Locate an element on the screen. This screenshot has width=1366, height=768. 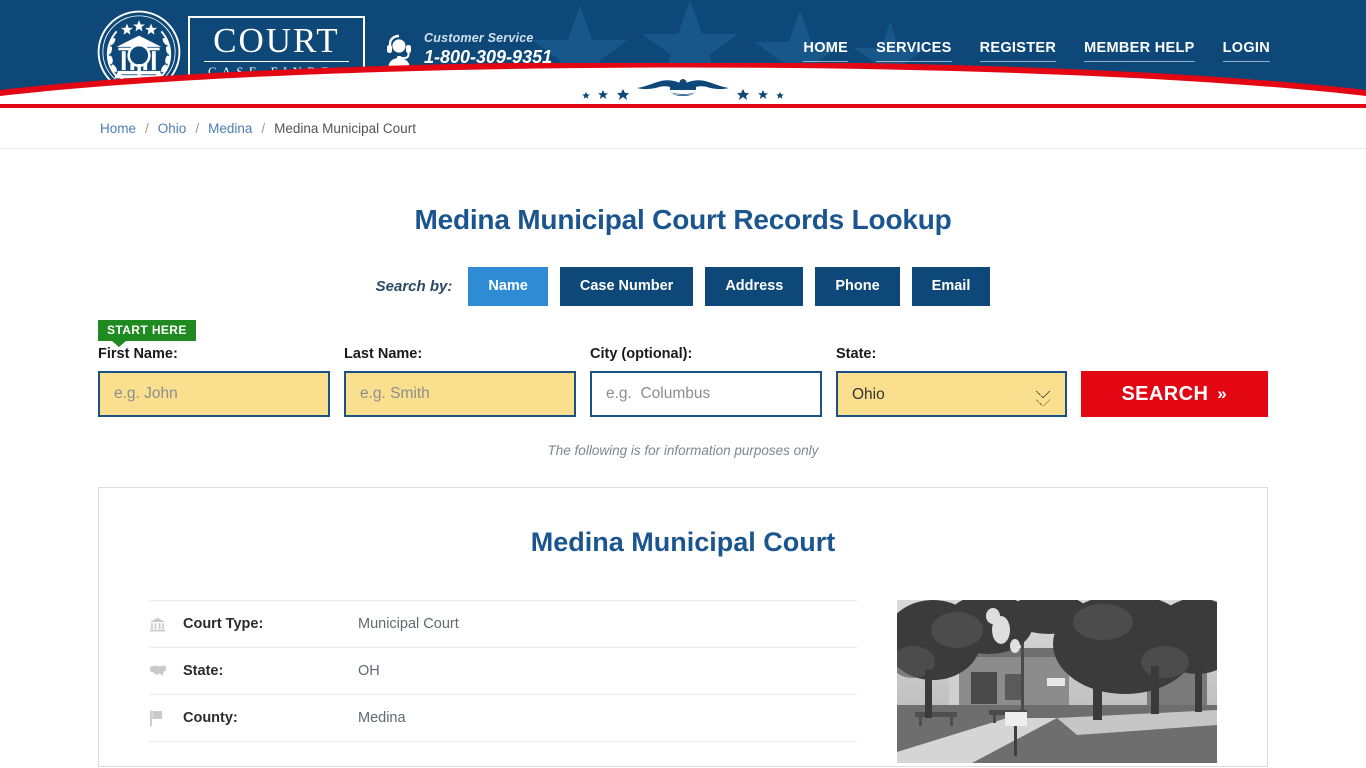
state-select: Ohio is located at coordinates (951, 394).